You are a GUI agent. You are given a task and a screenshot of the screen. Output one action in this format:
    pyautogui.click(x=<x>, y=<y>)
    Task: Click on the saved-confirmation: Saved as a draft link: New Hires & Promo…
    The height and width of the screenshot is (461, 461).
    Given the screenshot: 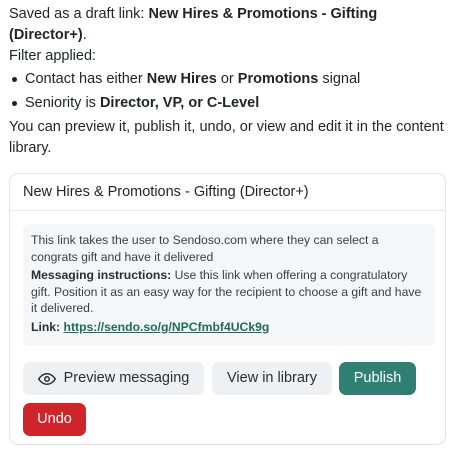 What is the action you would take?
    pyautogui.click(x=229, y=25)
    